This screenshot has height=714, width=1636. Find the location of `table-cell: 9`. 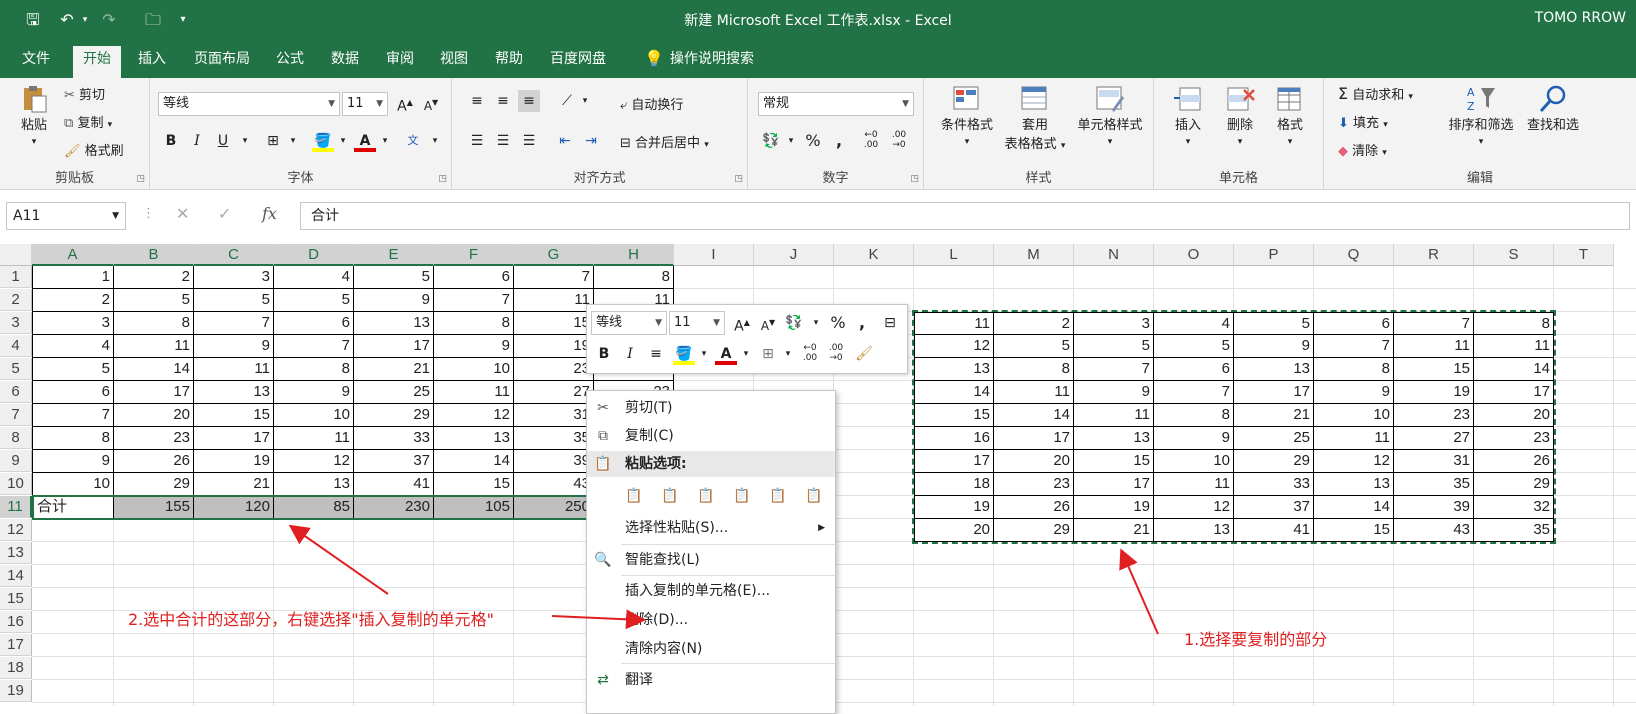

table-cell: 9 is located at coordinates (1274, 346).